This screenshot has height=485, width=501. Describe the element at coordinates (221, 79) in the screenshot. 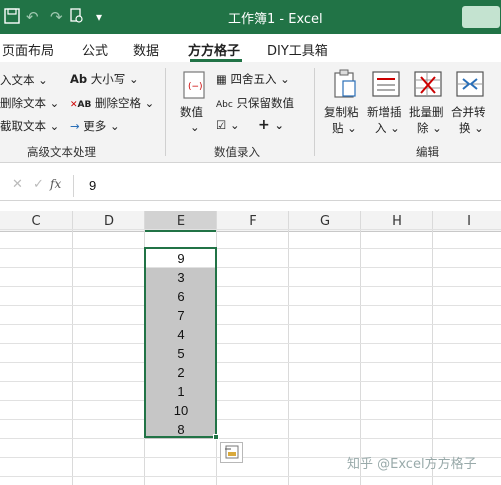

I see `grid-icon: ▦` at that location.